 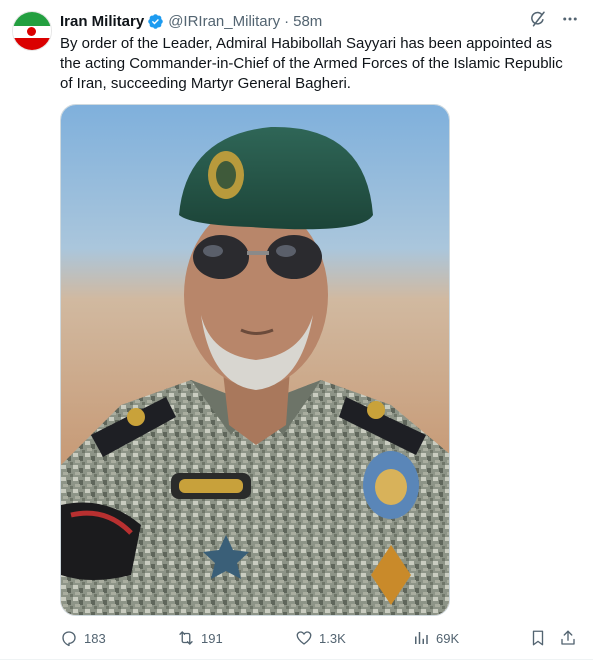 I want to click on views-icon, so click(x=421, y=638).